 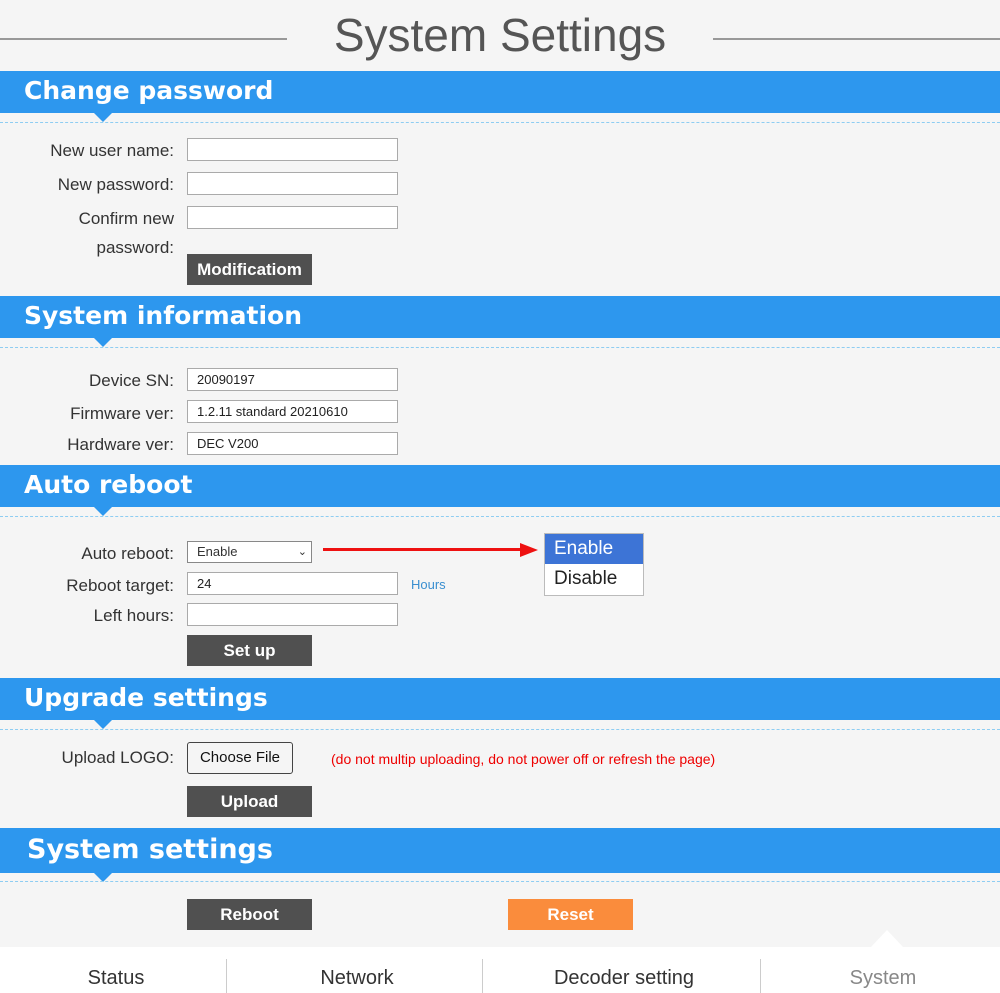 I want to click on confirm-password-input, so click(x=292, y=217).